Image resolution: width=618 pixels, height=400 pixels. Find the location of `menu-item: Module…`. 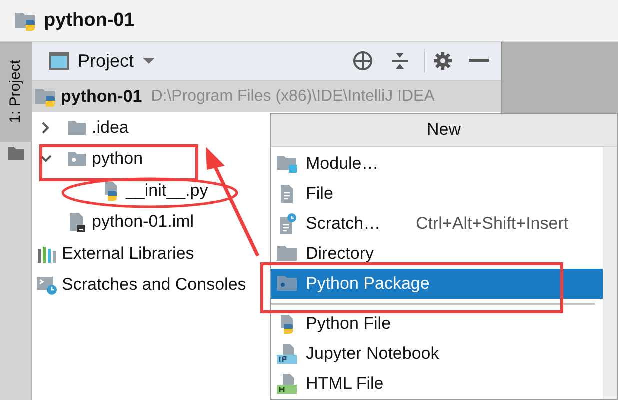

menu-item: Module… is located at coordinates (437, 164).